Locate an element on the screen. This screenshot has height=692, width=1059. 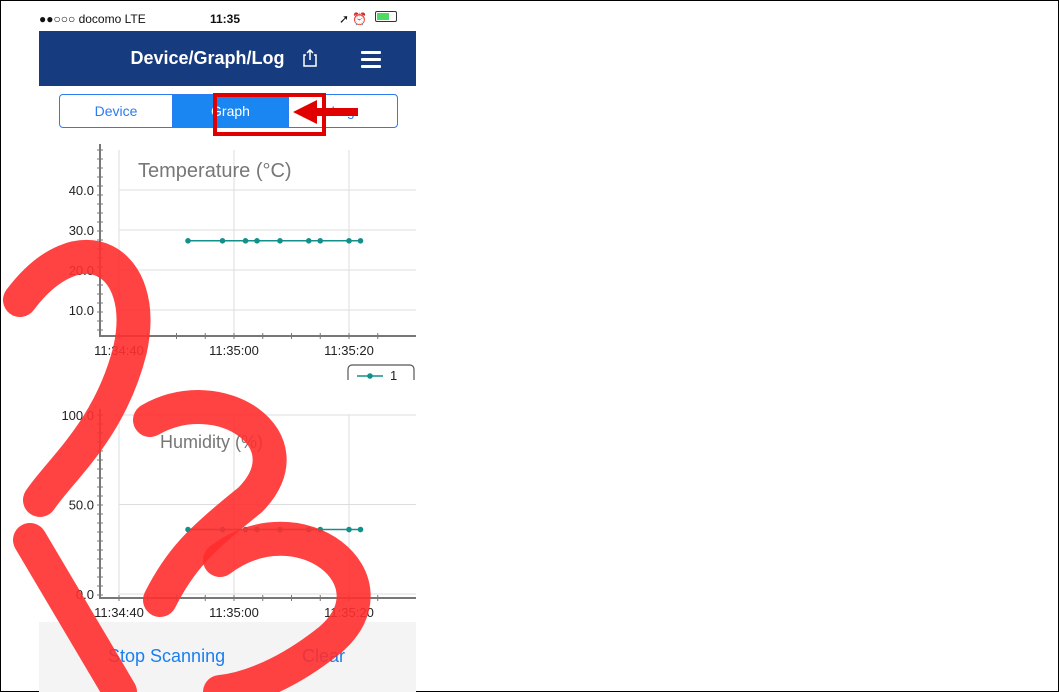
y-tick-label: 100.0 is located at coordinates (77, 415).